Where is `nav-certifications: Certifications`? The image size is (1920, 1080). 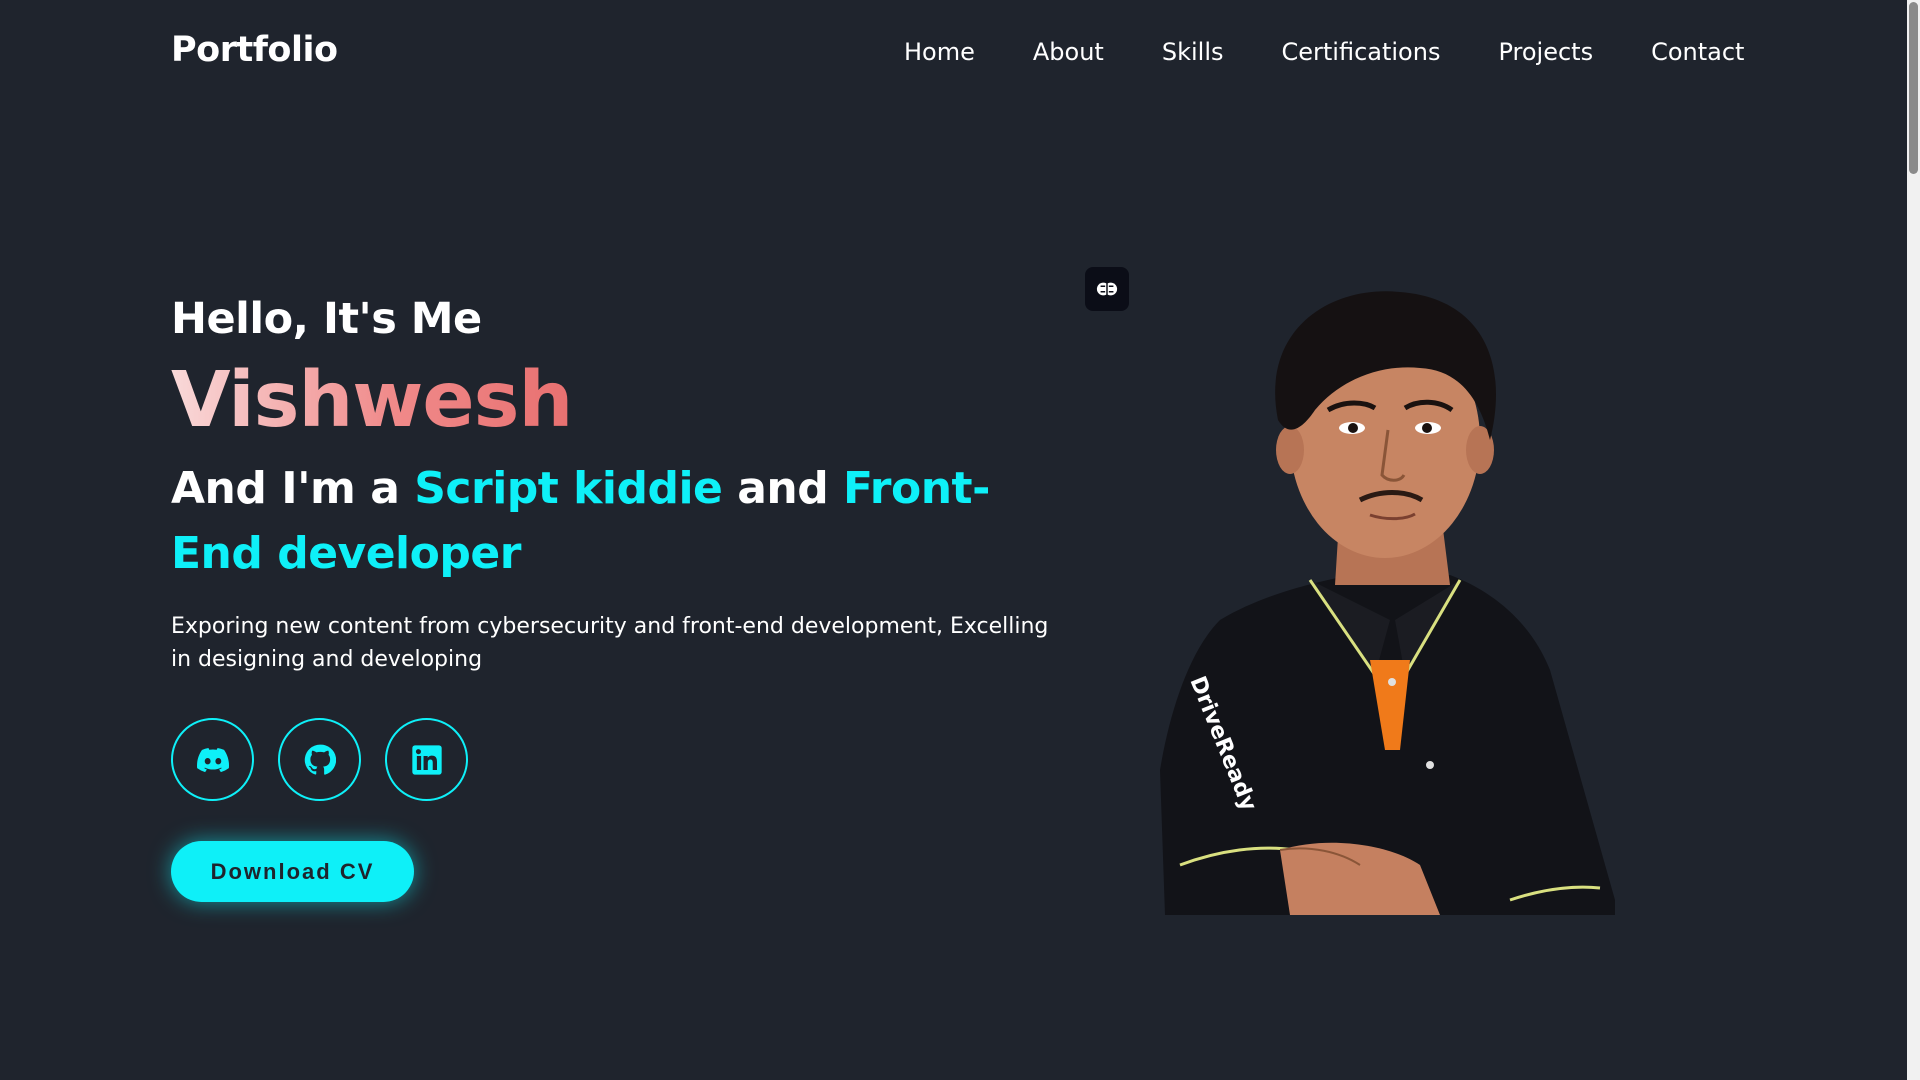 nav-certifications: Certifications is located at coordinates (1360, 52).